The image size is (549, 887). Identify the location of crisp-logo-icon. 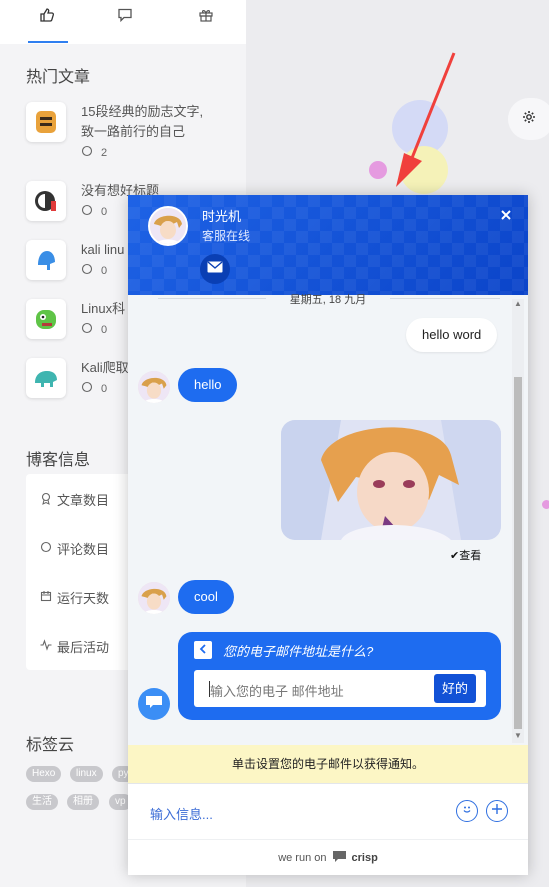
(339, 858).